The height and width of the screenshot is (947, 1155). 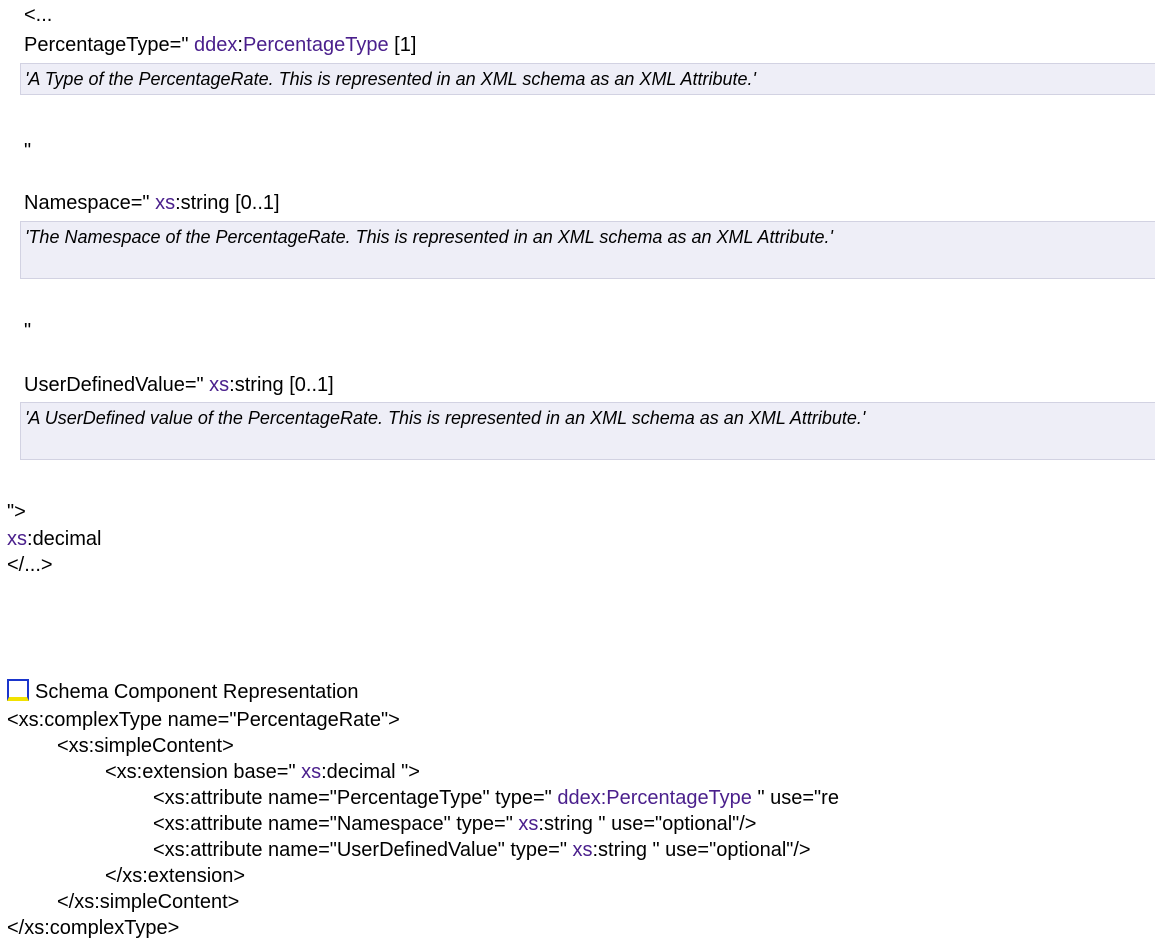 What do you see at coordinates (106, 45) in the screenshot?
I see `attribute-name: PercentageType="` at bounding box center [106, 45].